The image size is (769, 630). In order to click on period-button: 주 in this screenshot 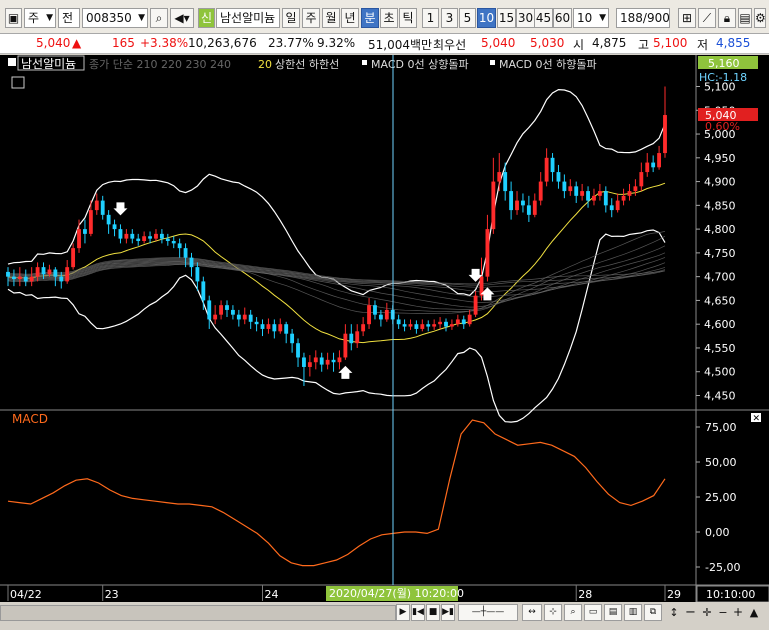, I will do `click(311, 18)`.